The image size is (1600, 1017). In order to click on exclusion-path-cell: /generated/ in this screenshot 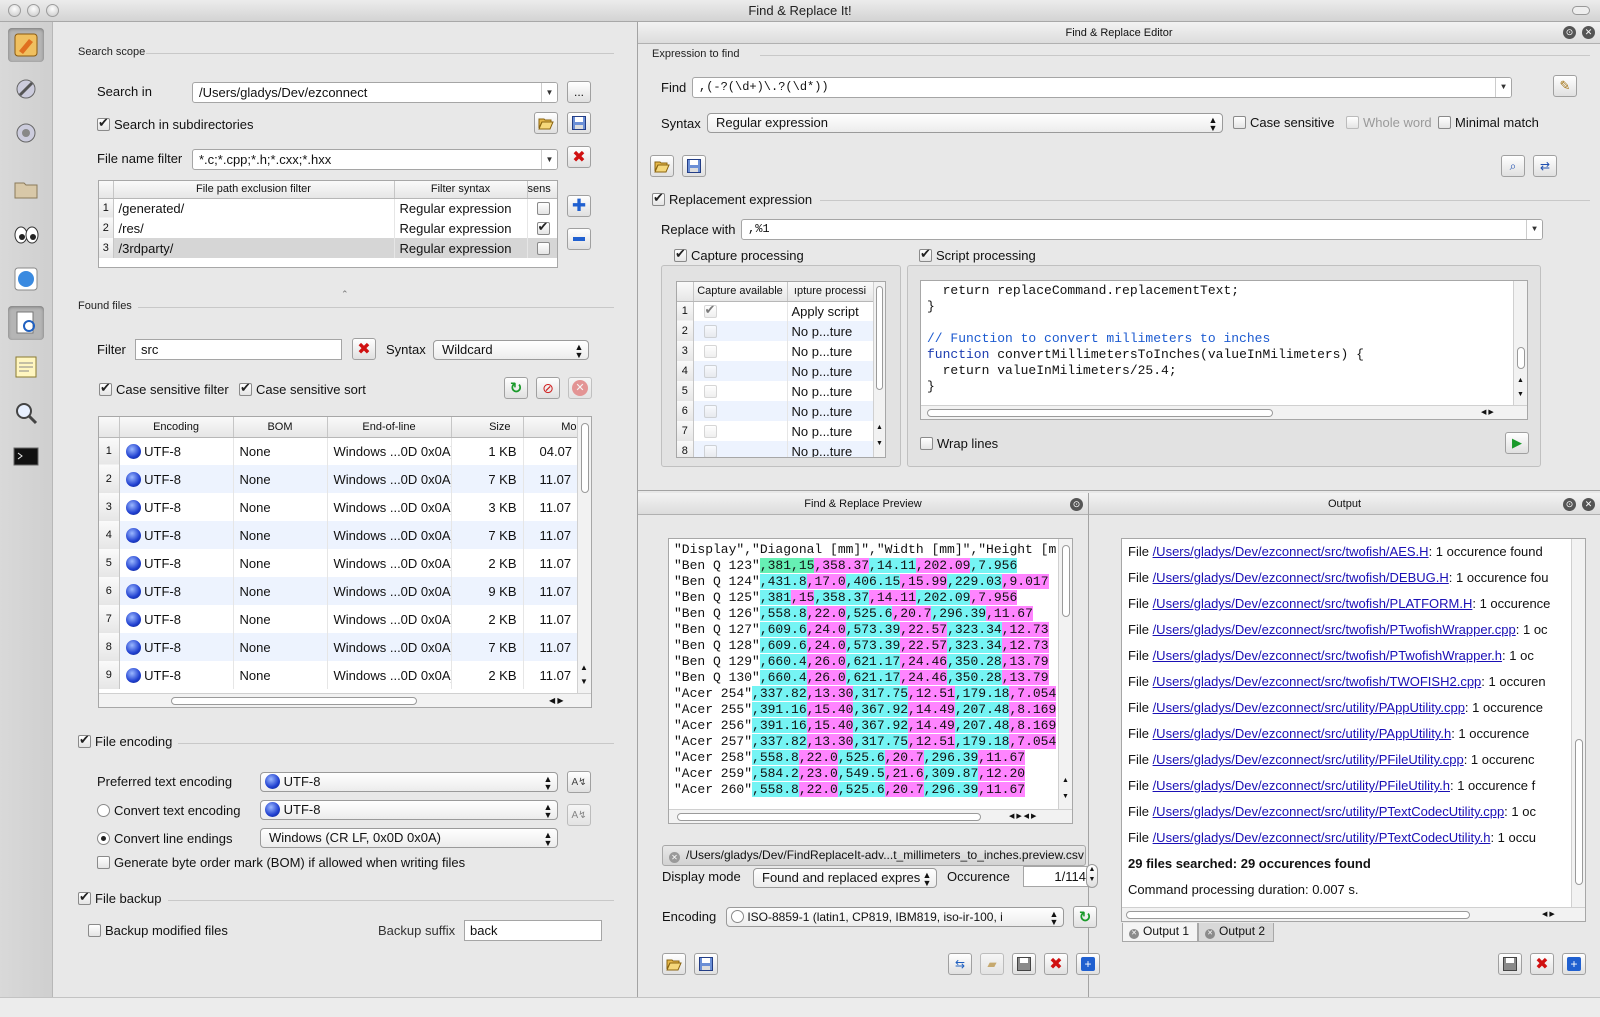, I will do `click(254, 208)`.